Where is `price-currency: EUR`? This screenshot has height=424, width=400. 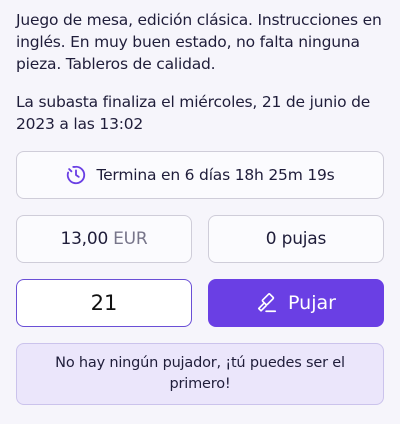
price-currency: EUR is located at coordinates (130, 239).